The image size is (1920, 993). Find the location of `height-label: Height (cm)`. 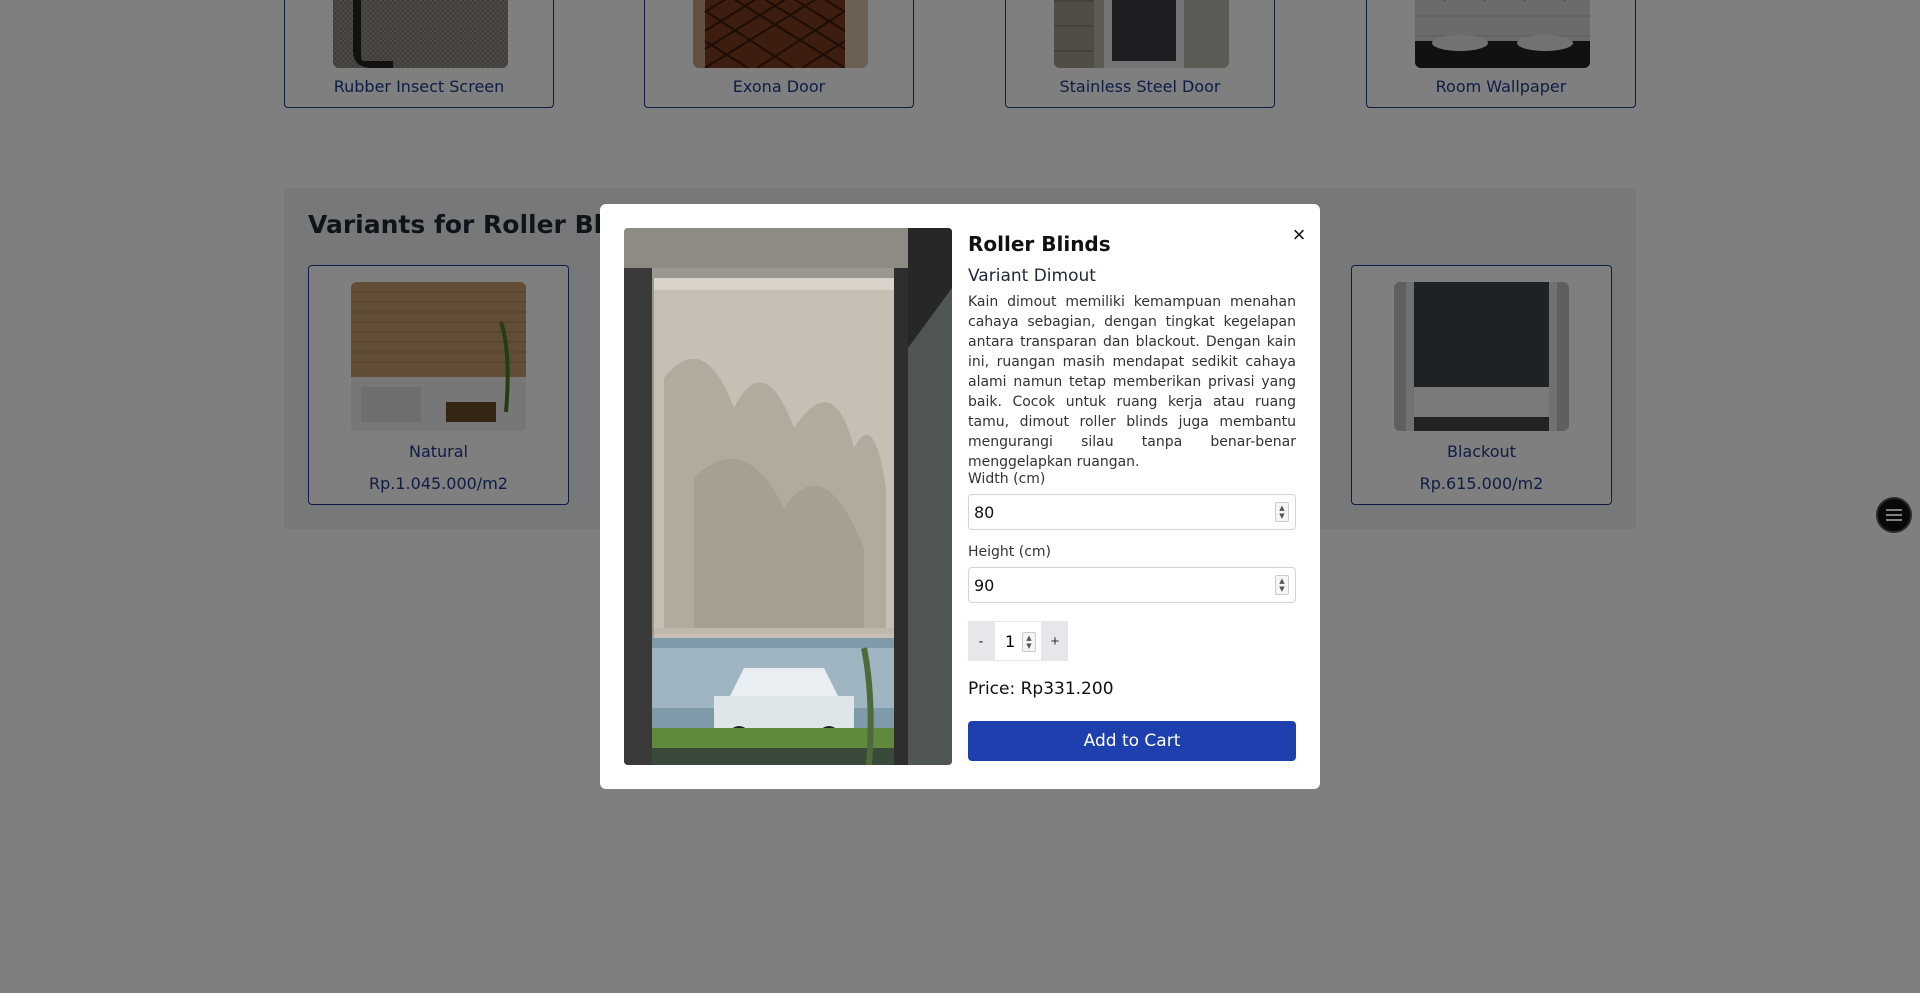

height-label: Height (cm) is located at coordinates (1009, 552).